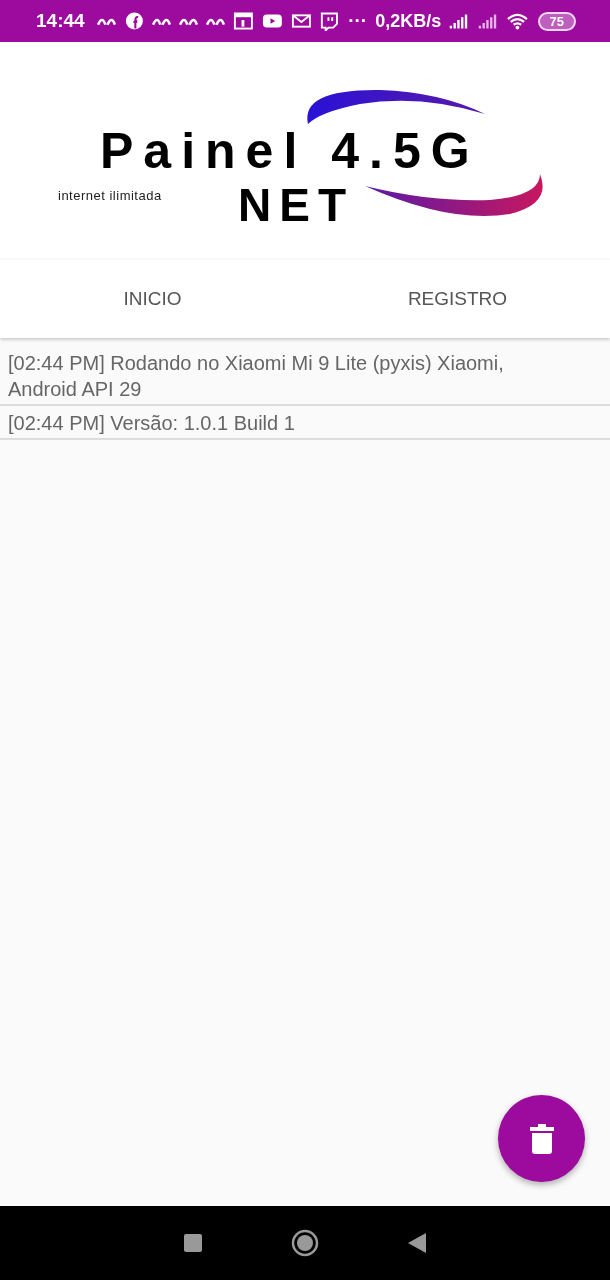 The width and height of the screenshot is (610, 1280). Describe the element at coordinates (296, 205) in the screenshot. I see `logo-subtitle: NET` at that location.